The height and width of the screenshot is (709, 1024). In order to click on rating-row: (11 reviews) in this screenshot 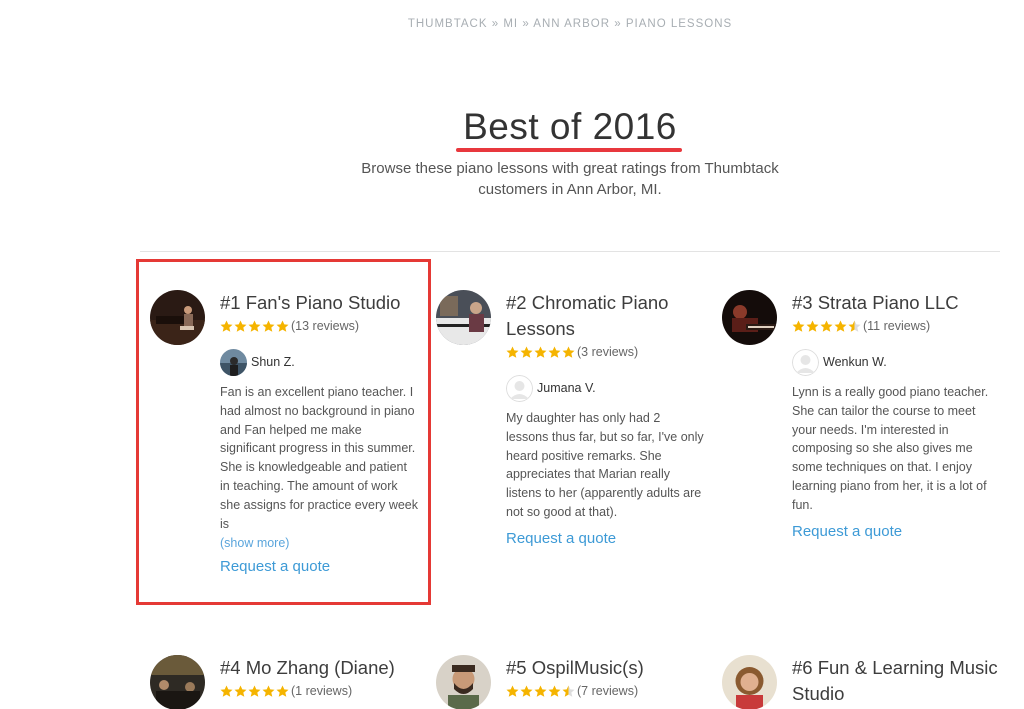, I will do `click(897, 326)`.